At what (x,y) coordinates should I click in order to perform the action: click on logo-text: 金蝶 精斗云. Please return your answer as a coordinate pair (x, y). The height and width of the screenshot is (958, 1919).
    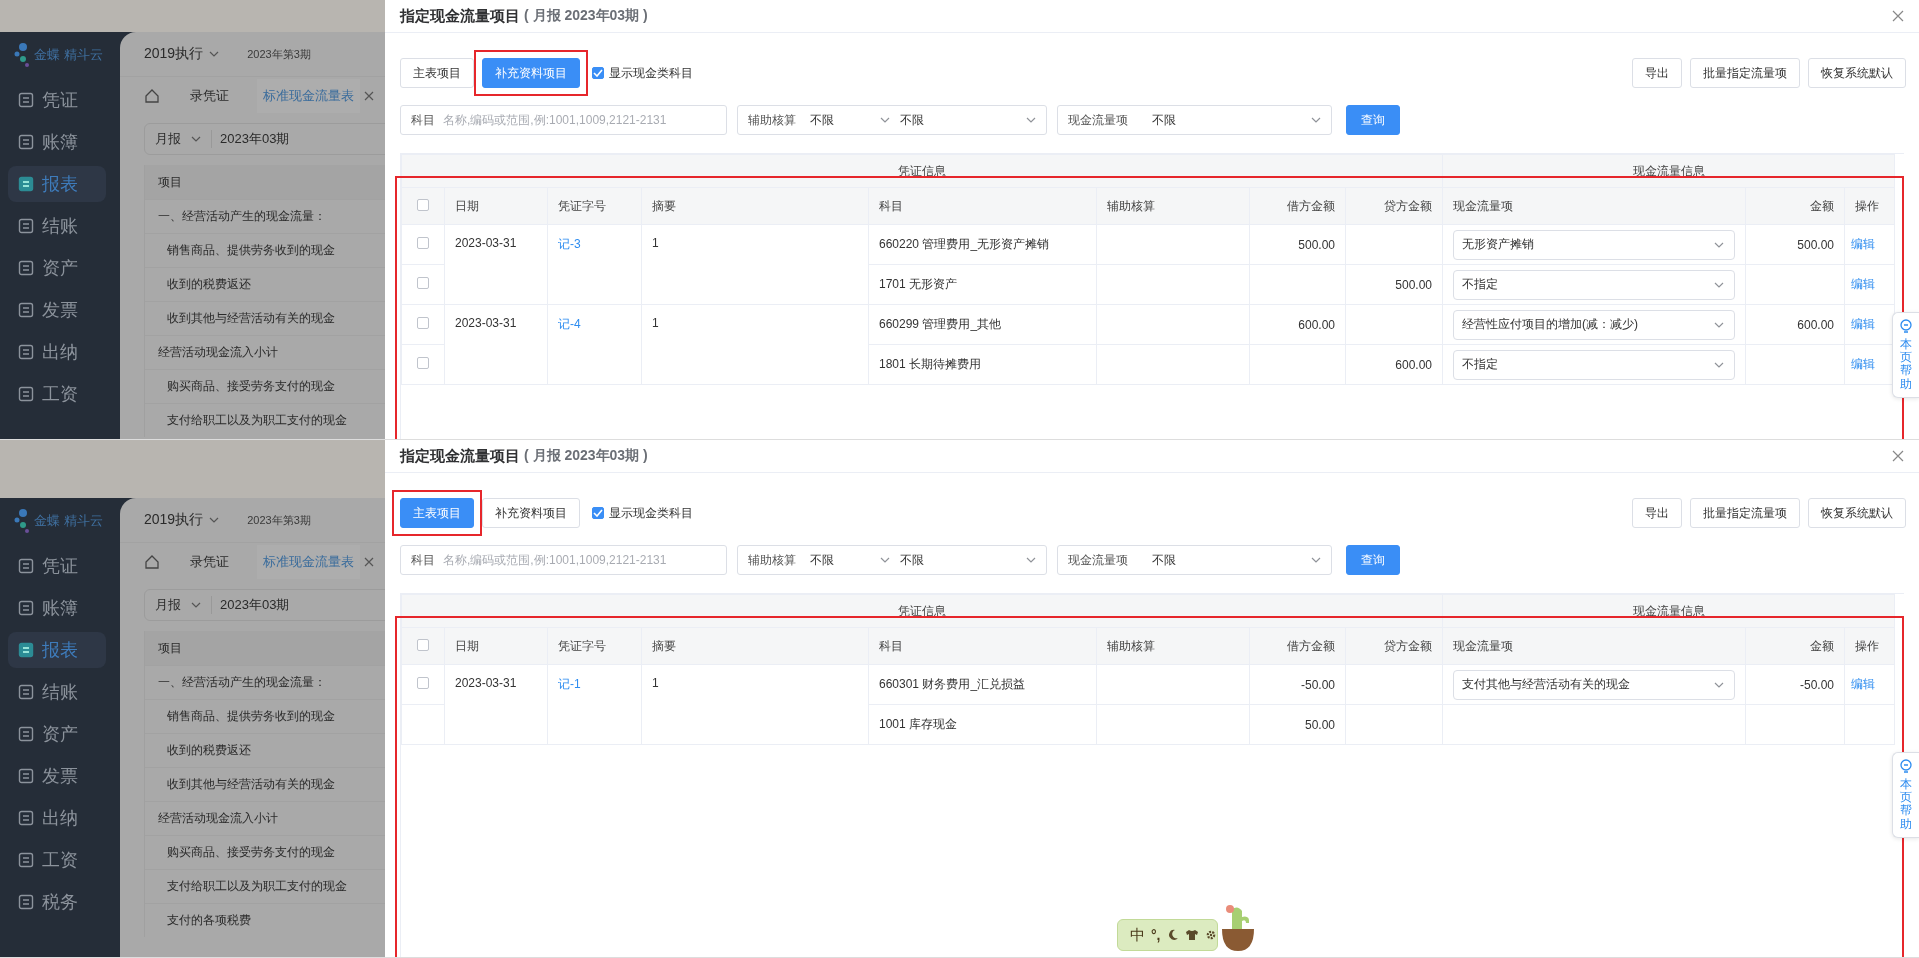
    Looking at the image, I should click on (68, 55).